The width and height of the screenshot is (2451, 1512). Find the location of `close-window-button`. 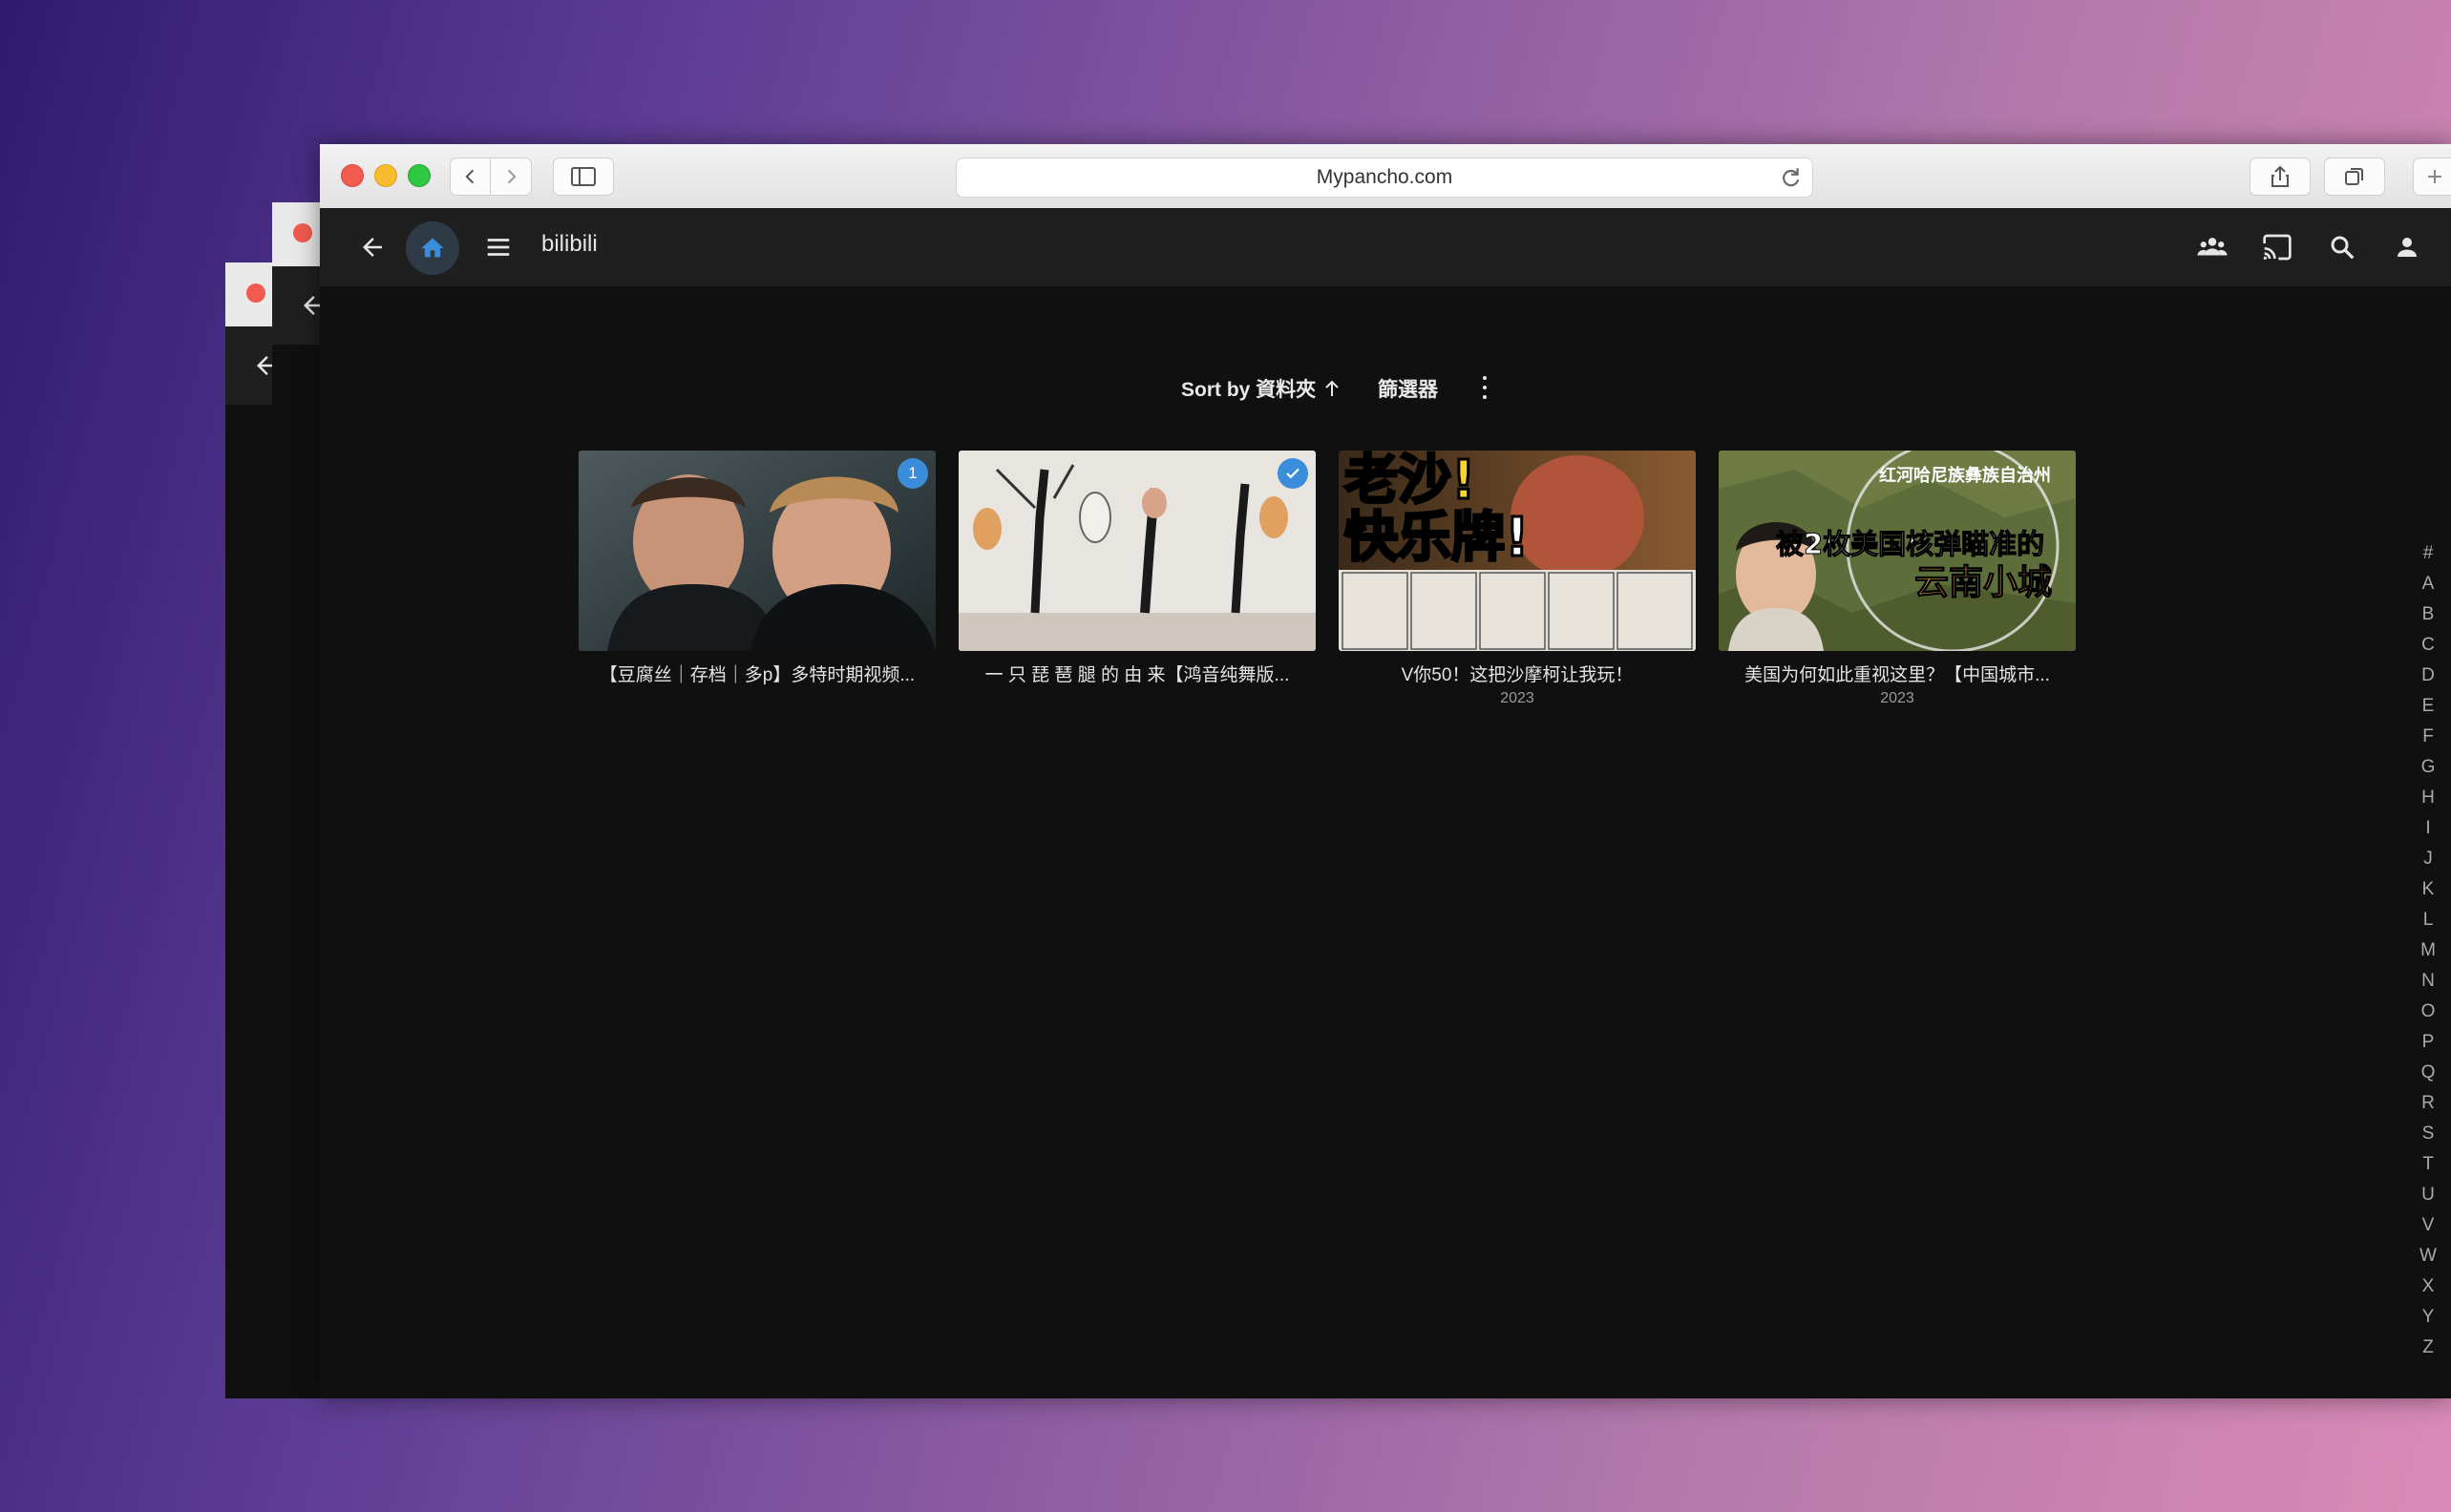

close-window-button is located at coordinates (352, 175).